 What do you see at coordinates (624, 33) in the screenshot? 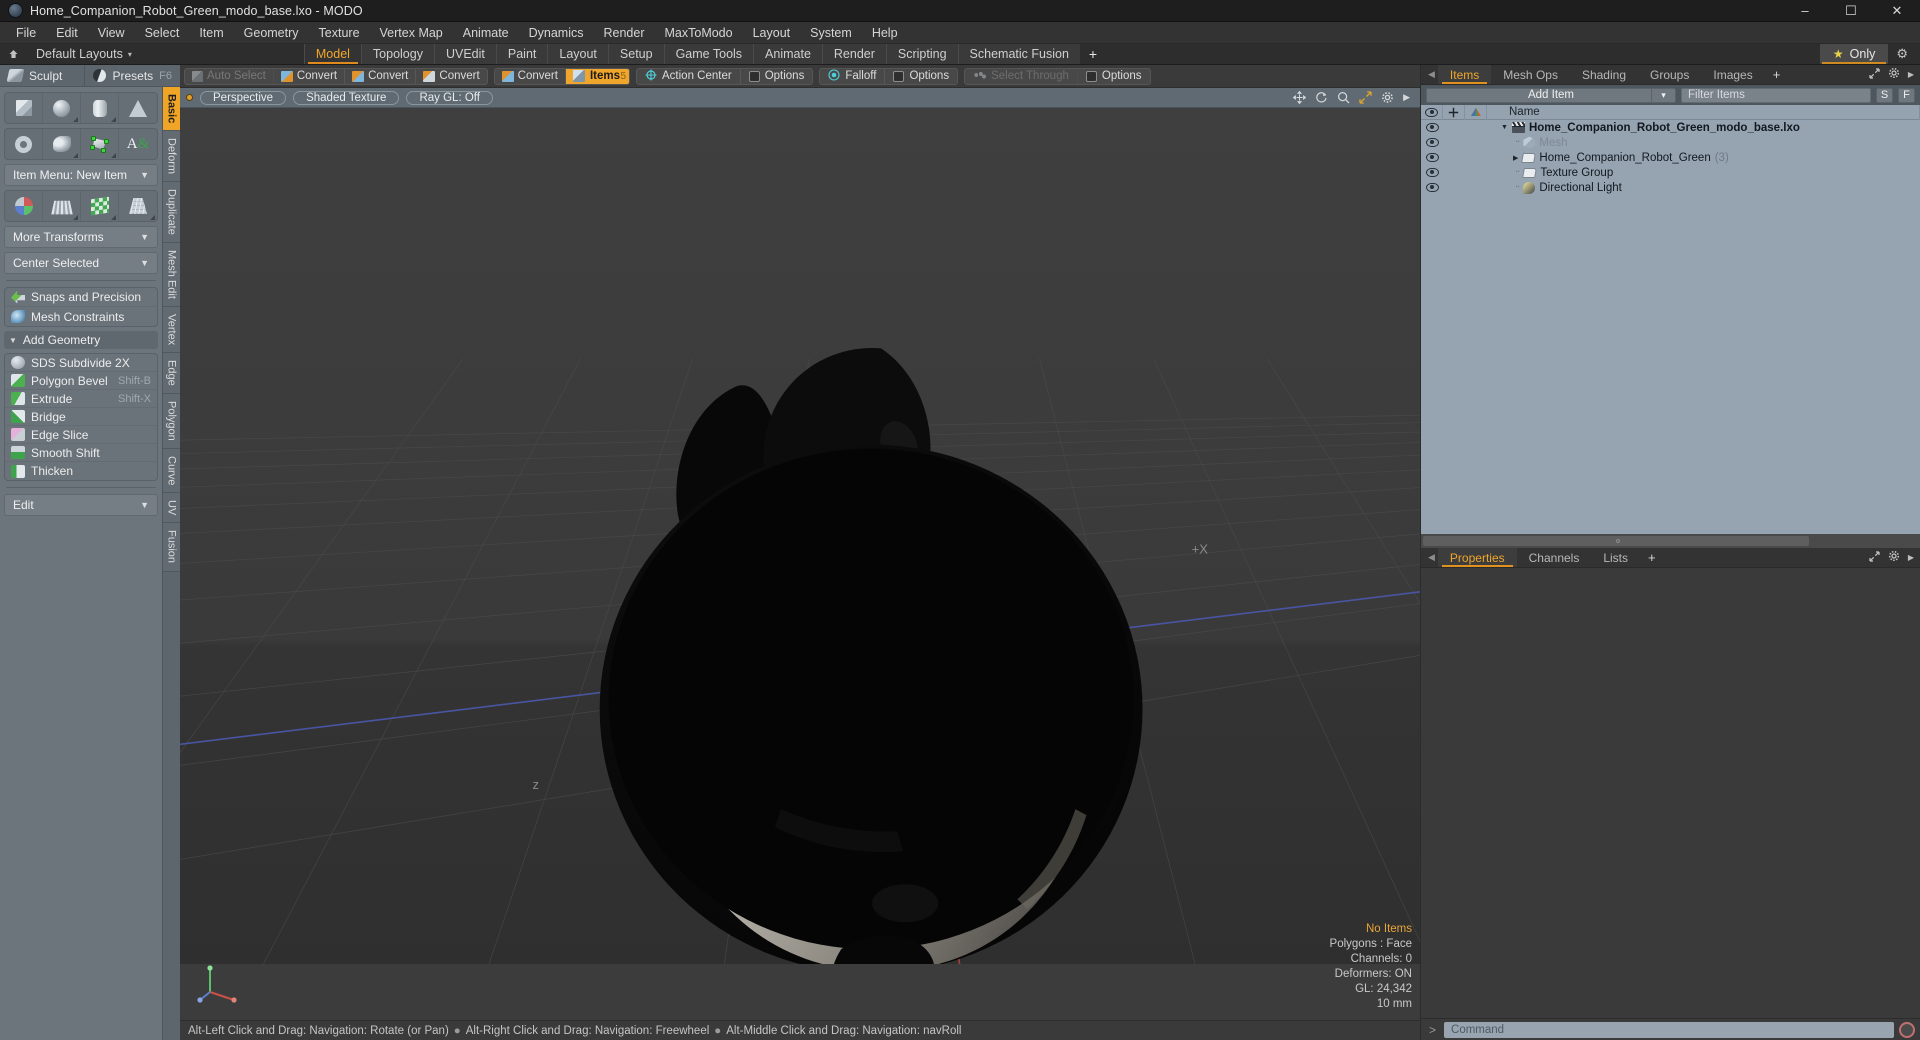
I see `menu-item-render: Render` at bounding box center [624, 33].